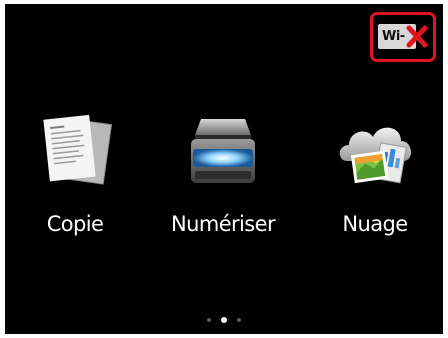 The image size is (448, 338). I want to click on cloud-icon, so click(375, 155).